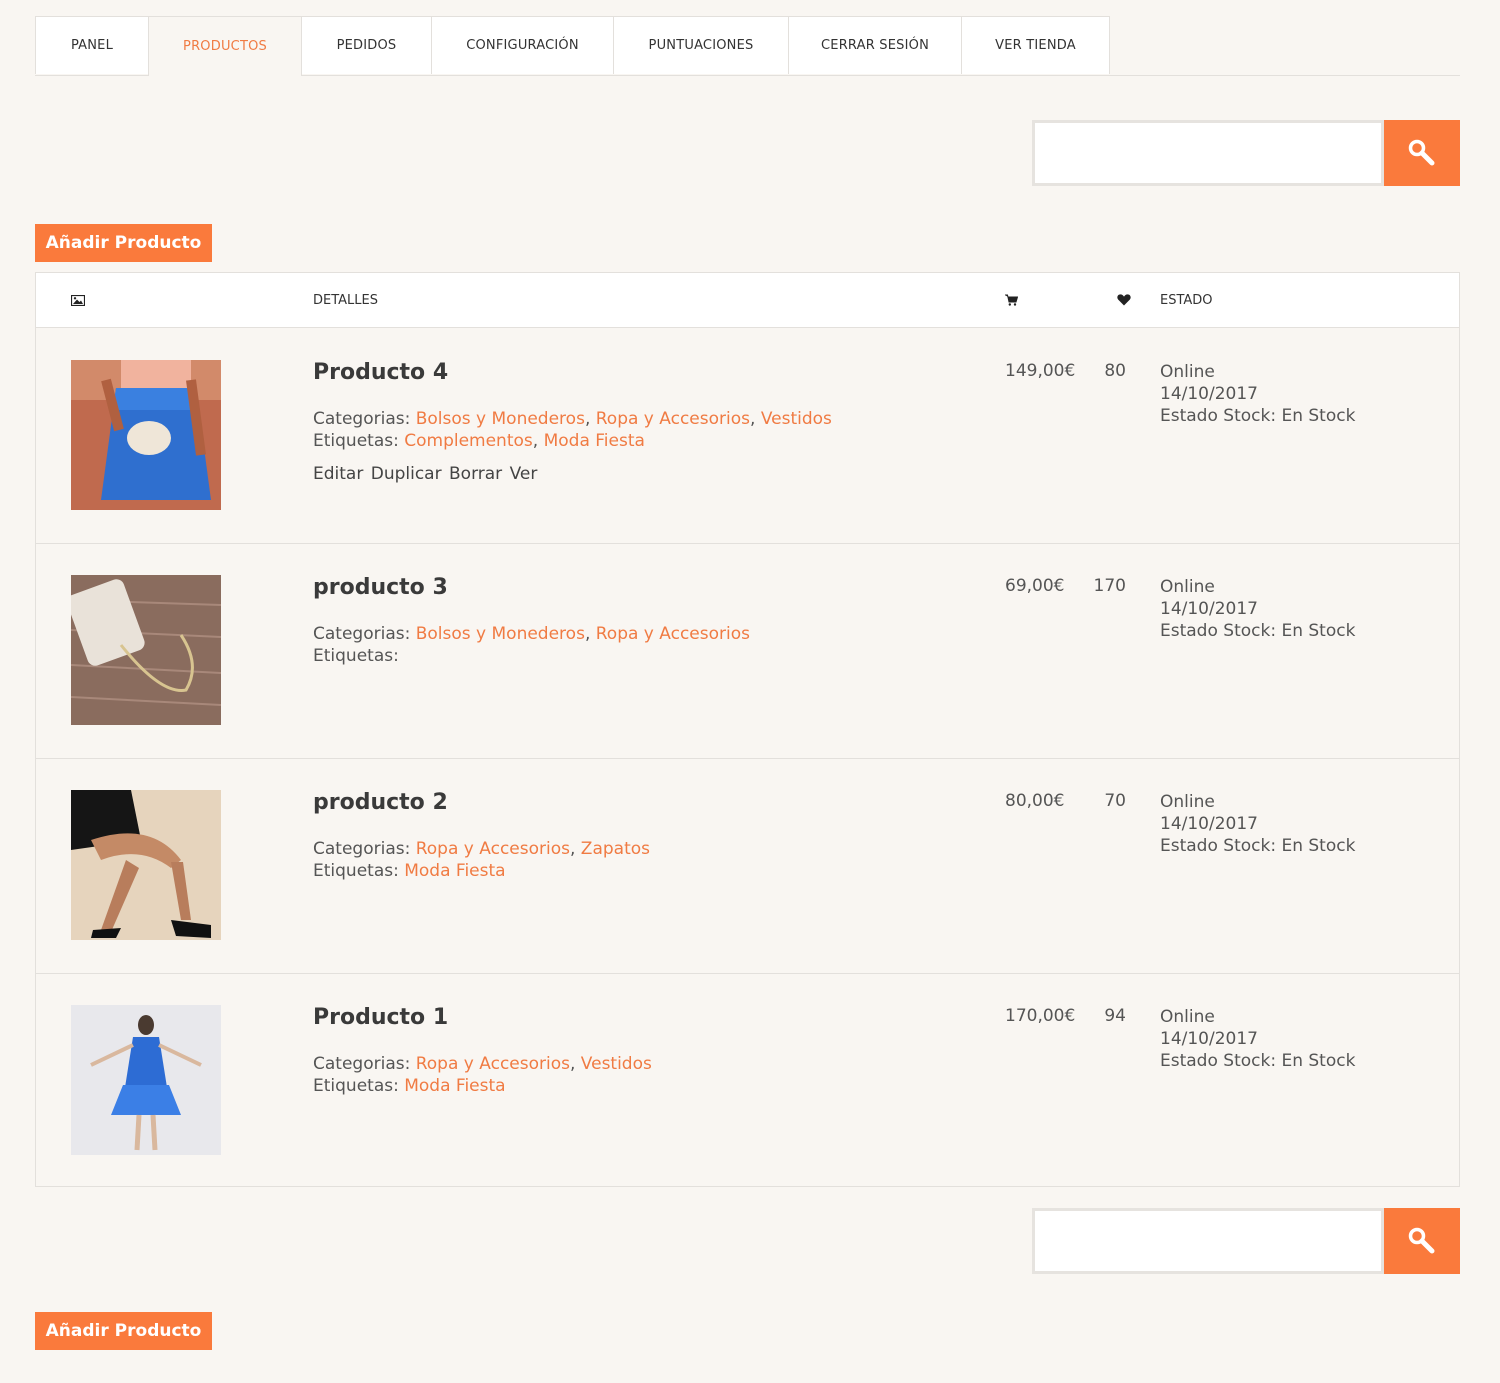 This screenshot has width=1500, height=1383. What do you see at coordinates (366, 45) in the screenshot?
I see `tab-pedidos: PEDIDOS` at bounding box center [366, 45].